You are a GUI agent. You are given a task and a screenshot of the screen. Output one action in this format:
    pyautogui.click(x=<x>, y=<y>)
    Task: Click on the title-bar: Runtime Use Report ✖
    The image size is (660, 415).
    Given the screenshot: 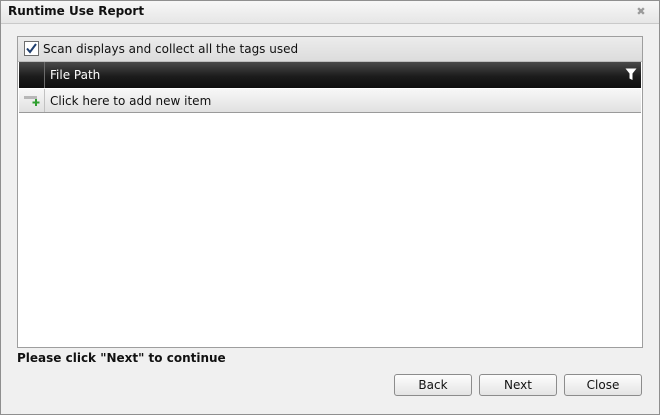 What is the action you would take?
    pyautogui.click(x=330, y=12)
    